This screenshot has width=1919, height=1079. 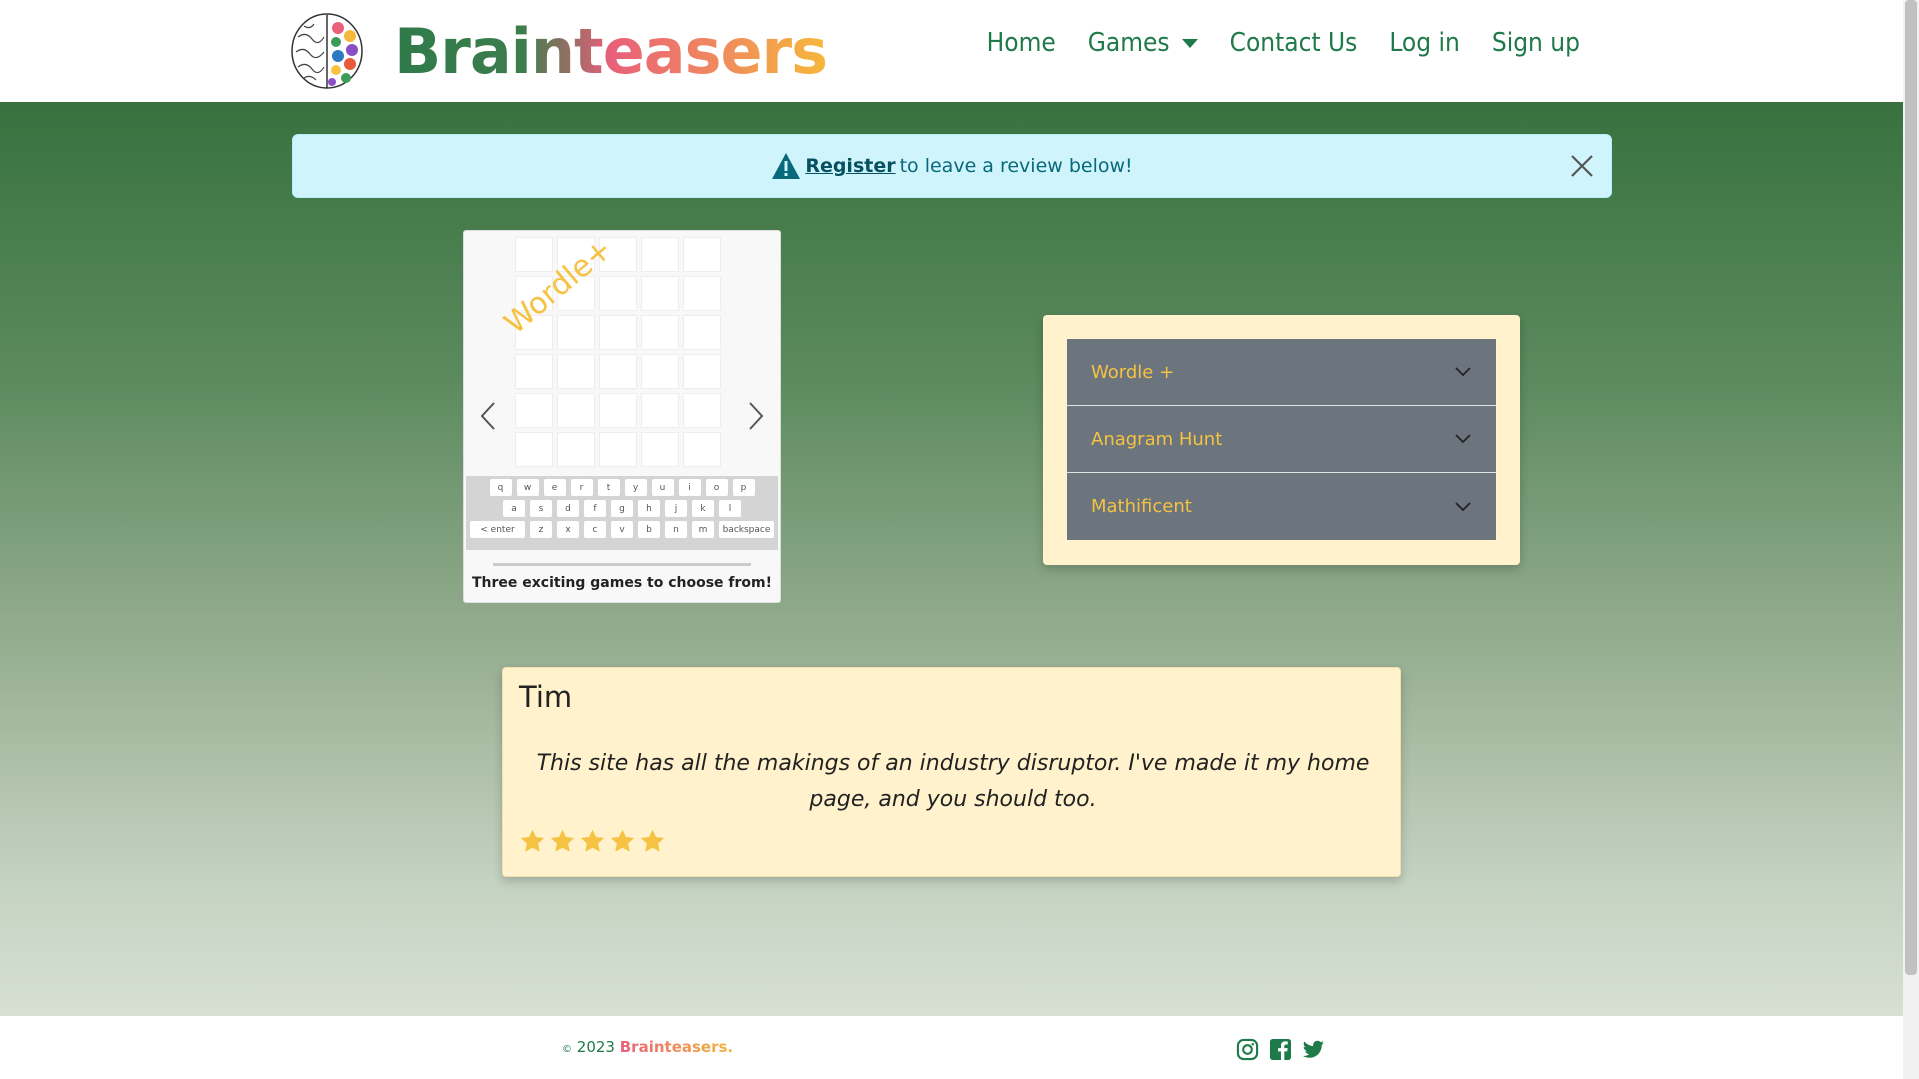 I want to click on key: x, so click(x=568, y=529).